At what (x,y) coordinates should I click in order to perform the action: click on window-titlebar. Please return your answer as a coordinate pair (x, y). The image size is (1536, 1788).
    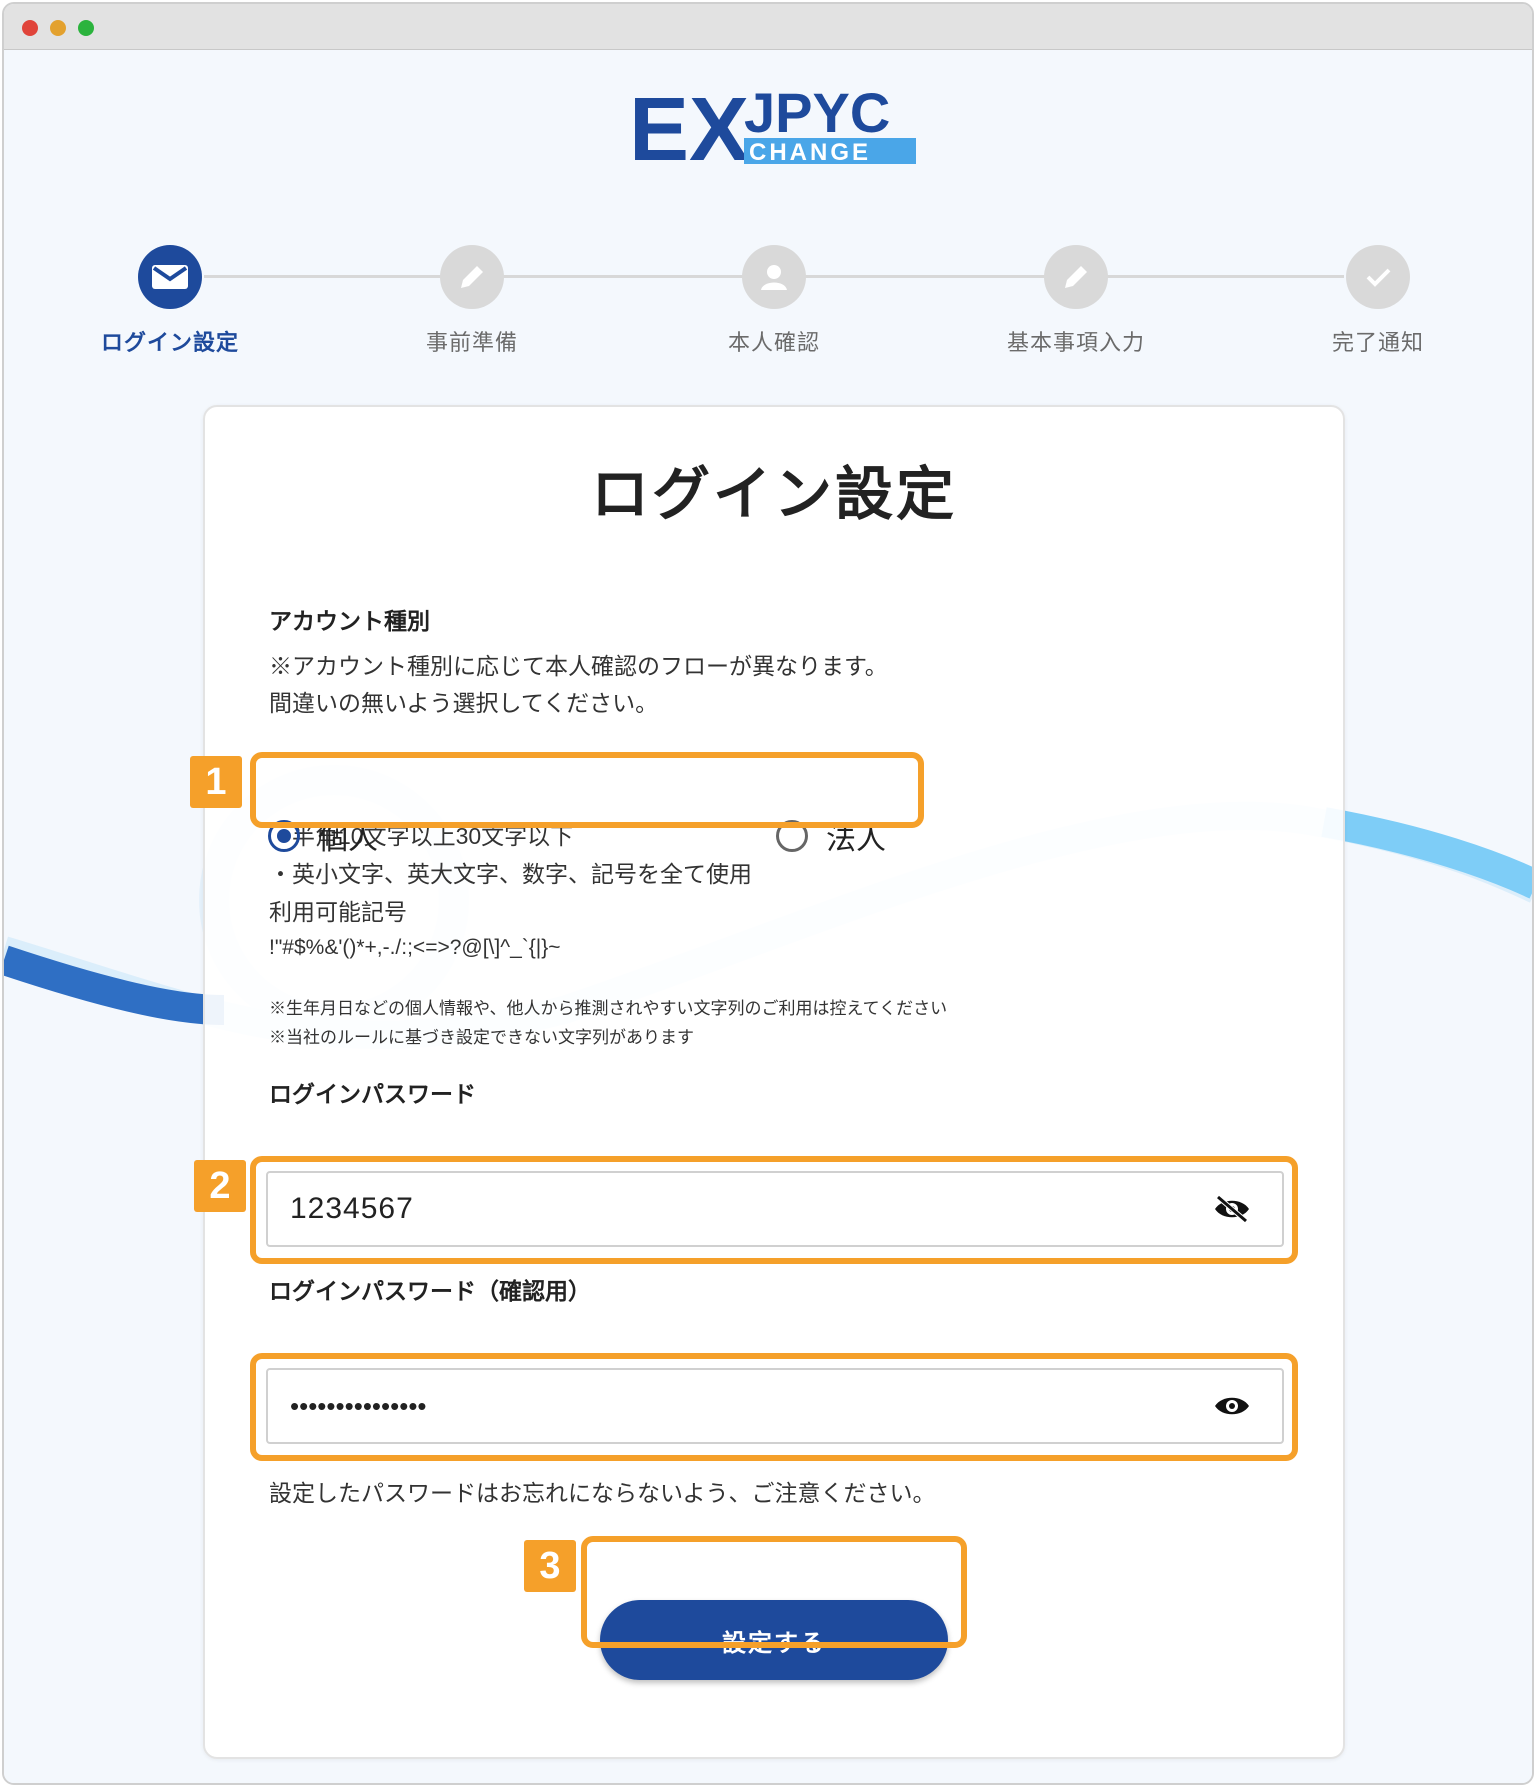
    Looking at the image, I should click on (768, 27).